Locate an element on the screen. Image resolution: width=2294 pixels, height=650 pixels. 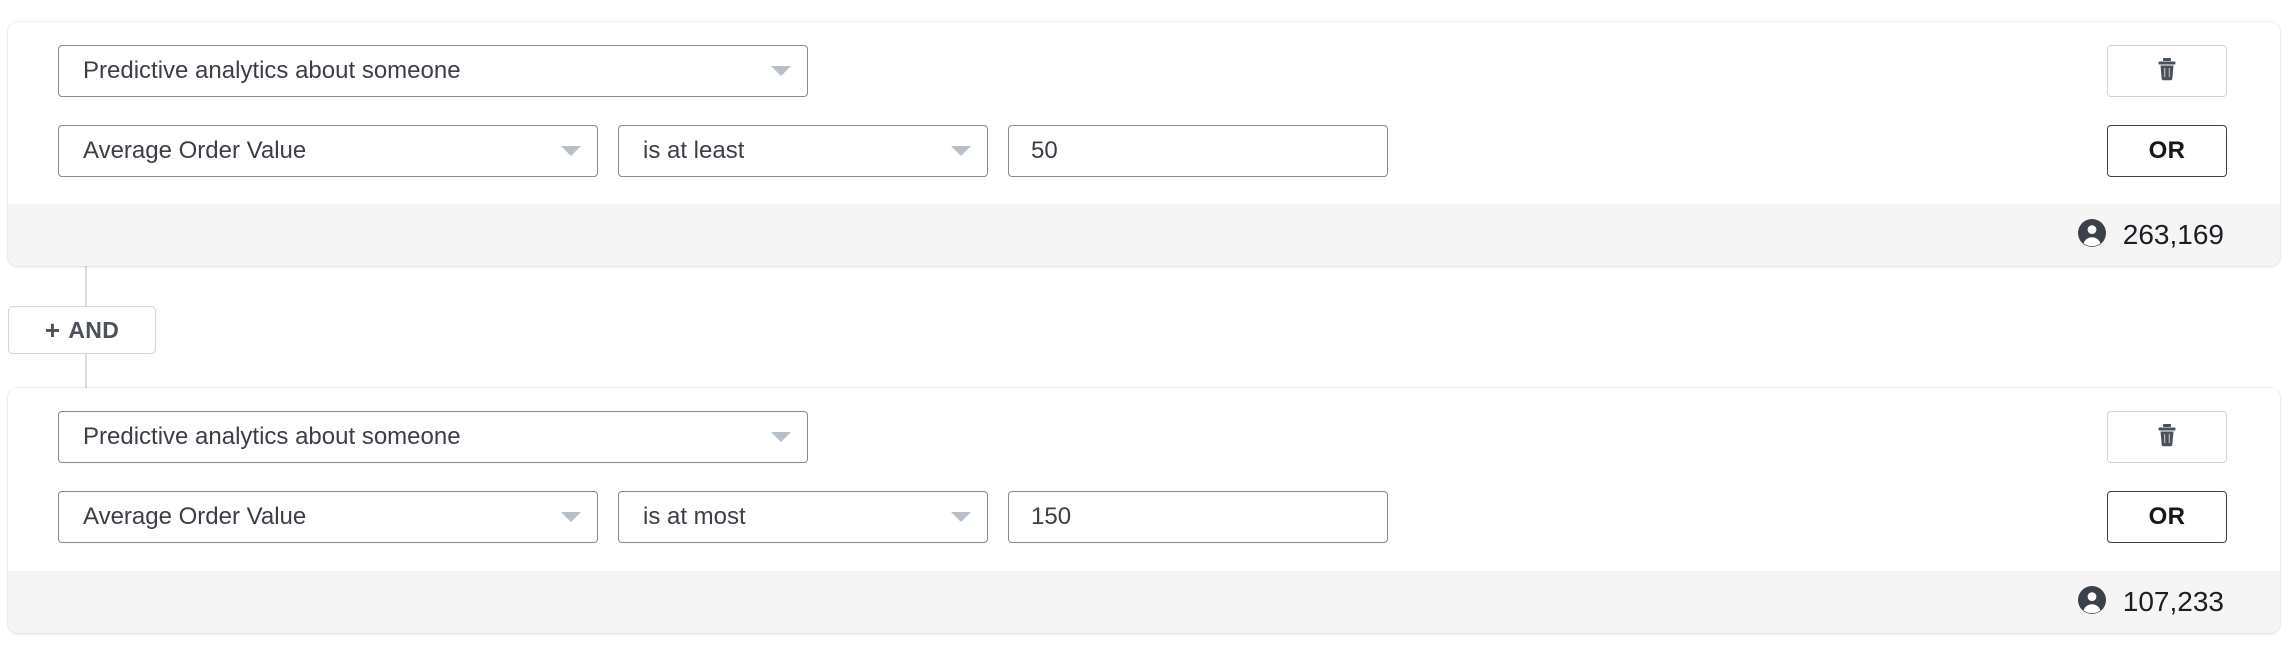
add-and-group-button-label: AND is located at coordinates (94, 329).